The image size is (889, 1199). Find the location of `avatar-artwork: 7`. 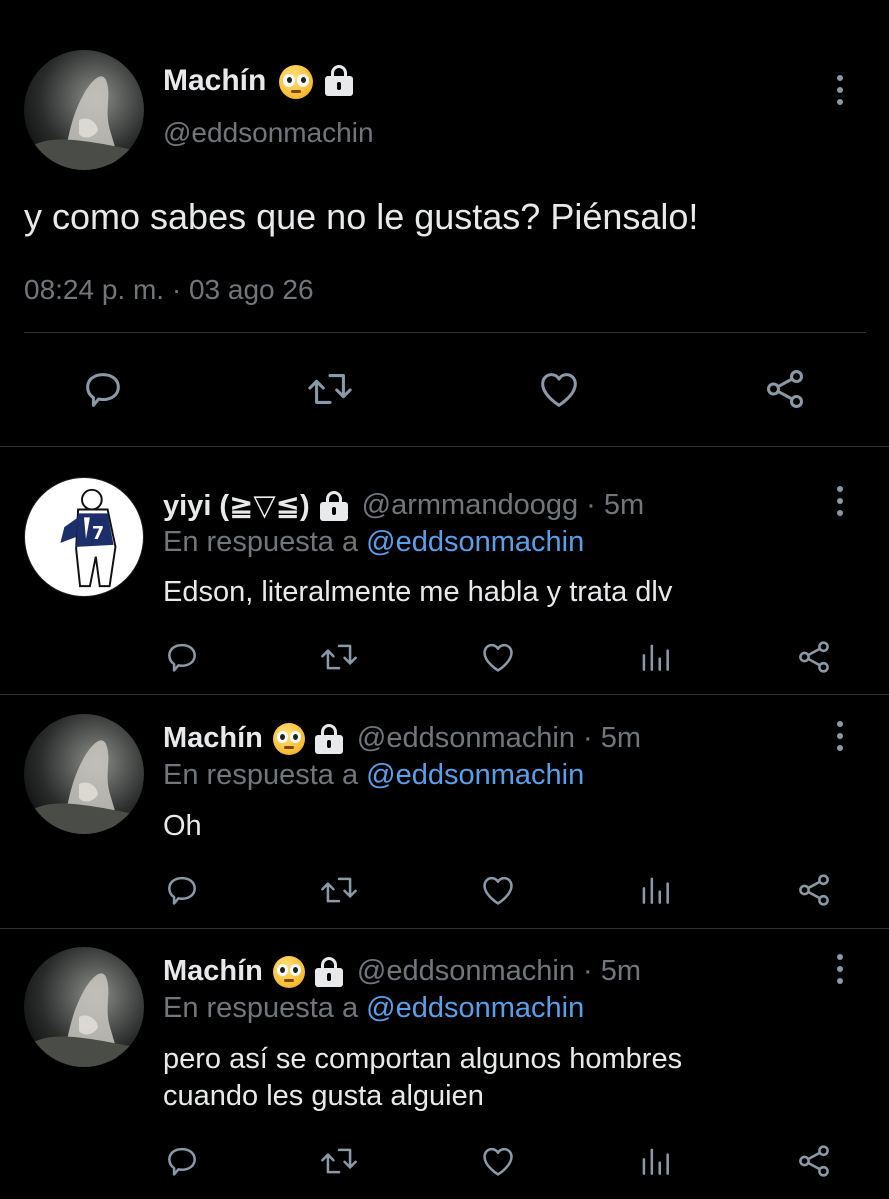

avatar-artwork: 7 is located at coordinates (88, 538).